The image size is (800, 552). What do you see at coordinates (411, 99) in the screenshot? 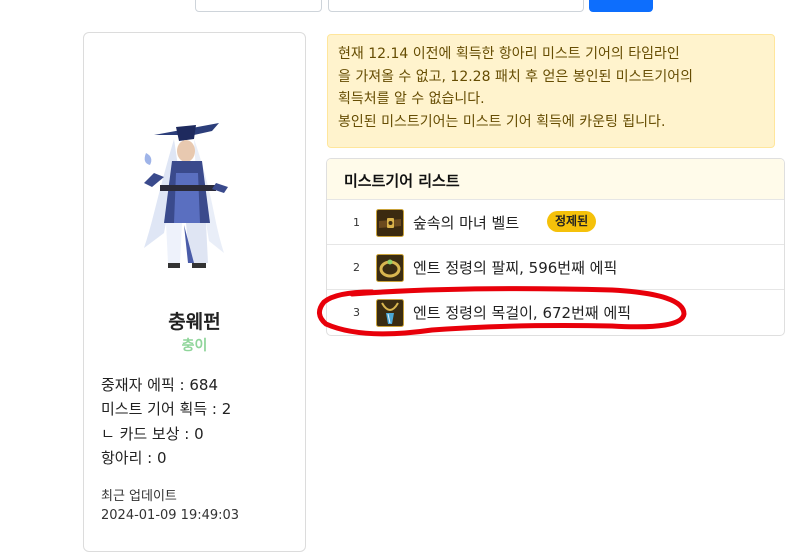
I see `notice-line: 획득처를 알 수 없습니다.` at bounding box center [411, 99].